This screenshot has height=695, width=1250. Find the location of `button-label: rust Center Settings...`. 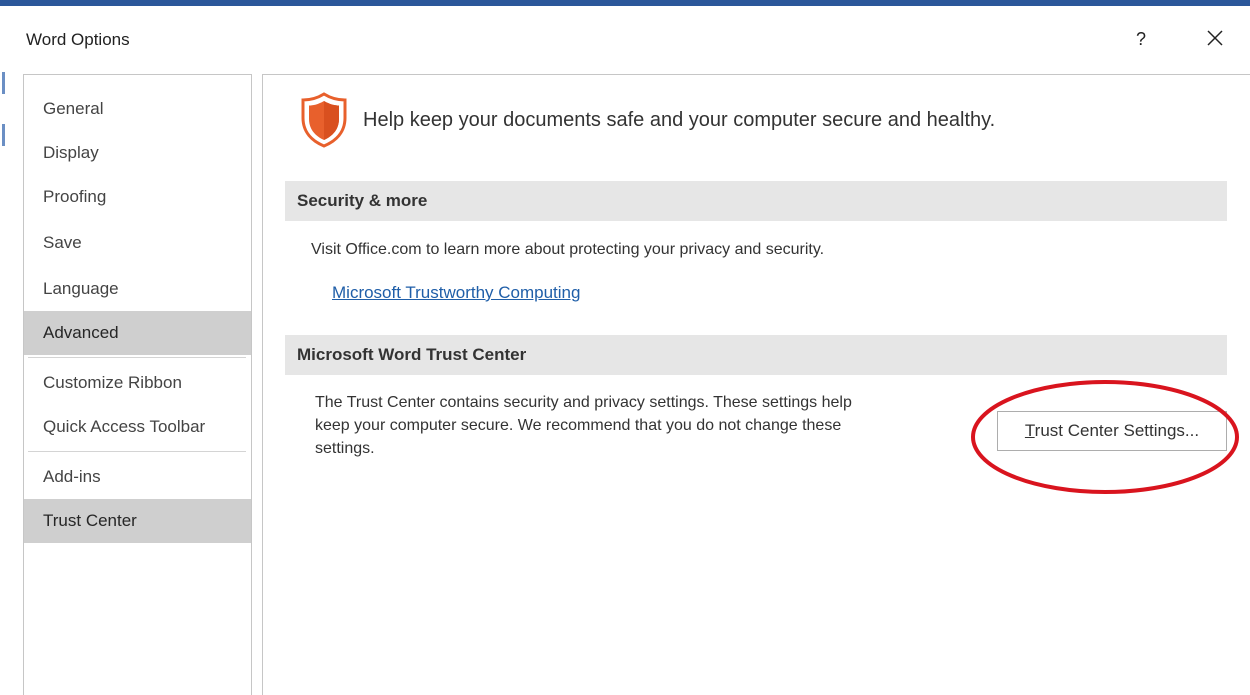

button-label: rust Center Settings... is located at coordinates (1117, 430).